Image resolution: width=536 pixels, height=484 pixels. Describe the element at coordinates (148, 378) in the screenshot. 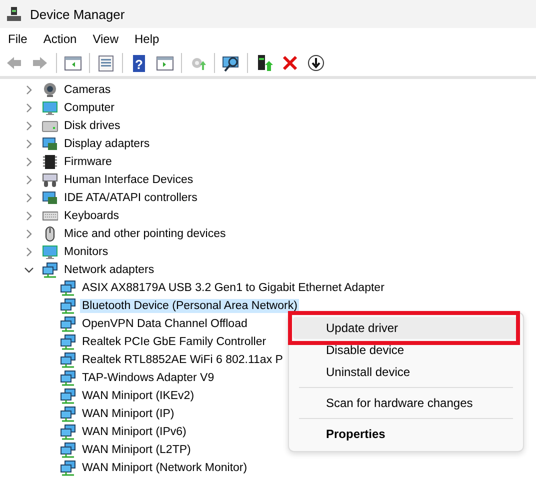

I see `tree-item: TAP-Windows Adapter V9` at that location.